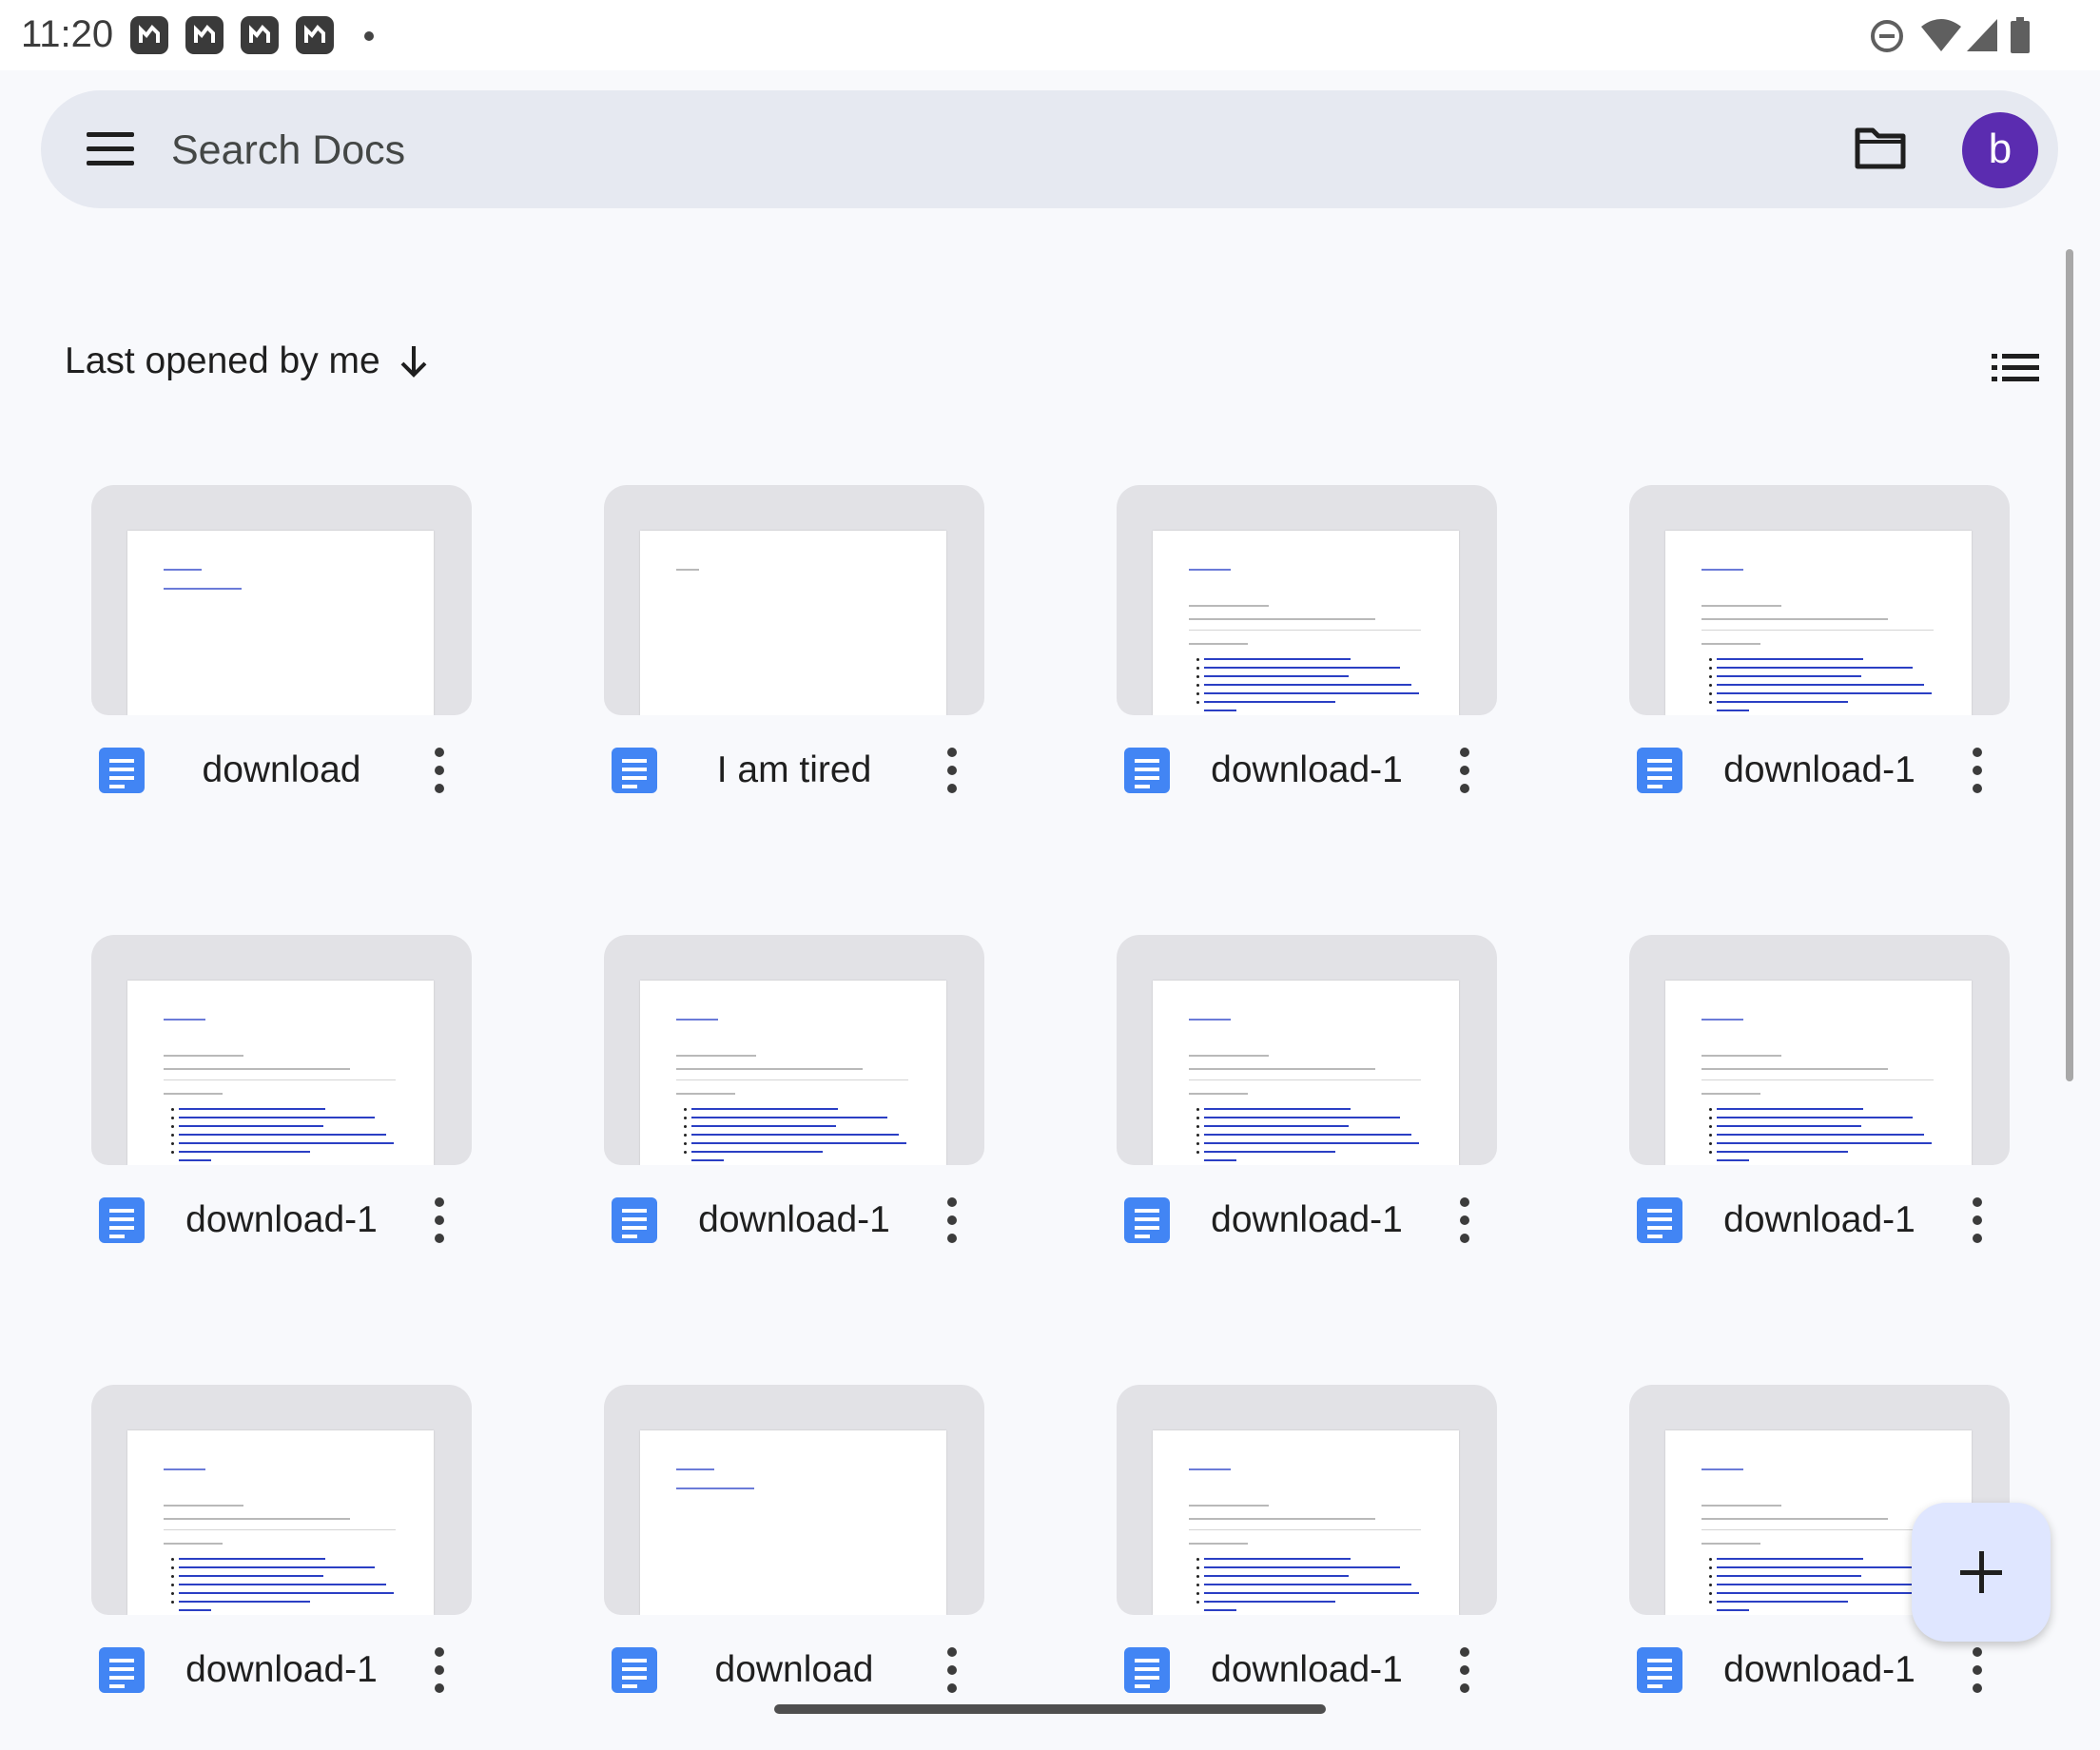  Describe the element at coordinates (2016, 368) in the screenshot. I see `list-view-icon` at that location.